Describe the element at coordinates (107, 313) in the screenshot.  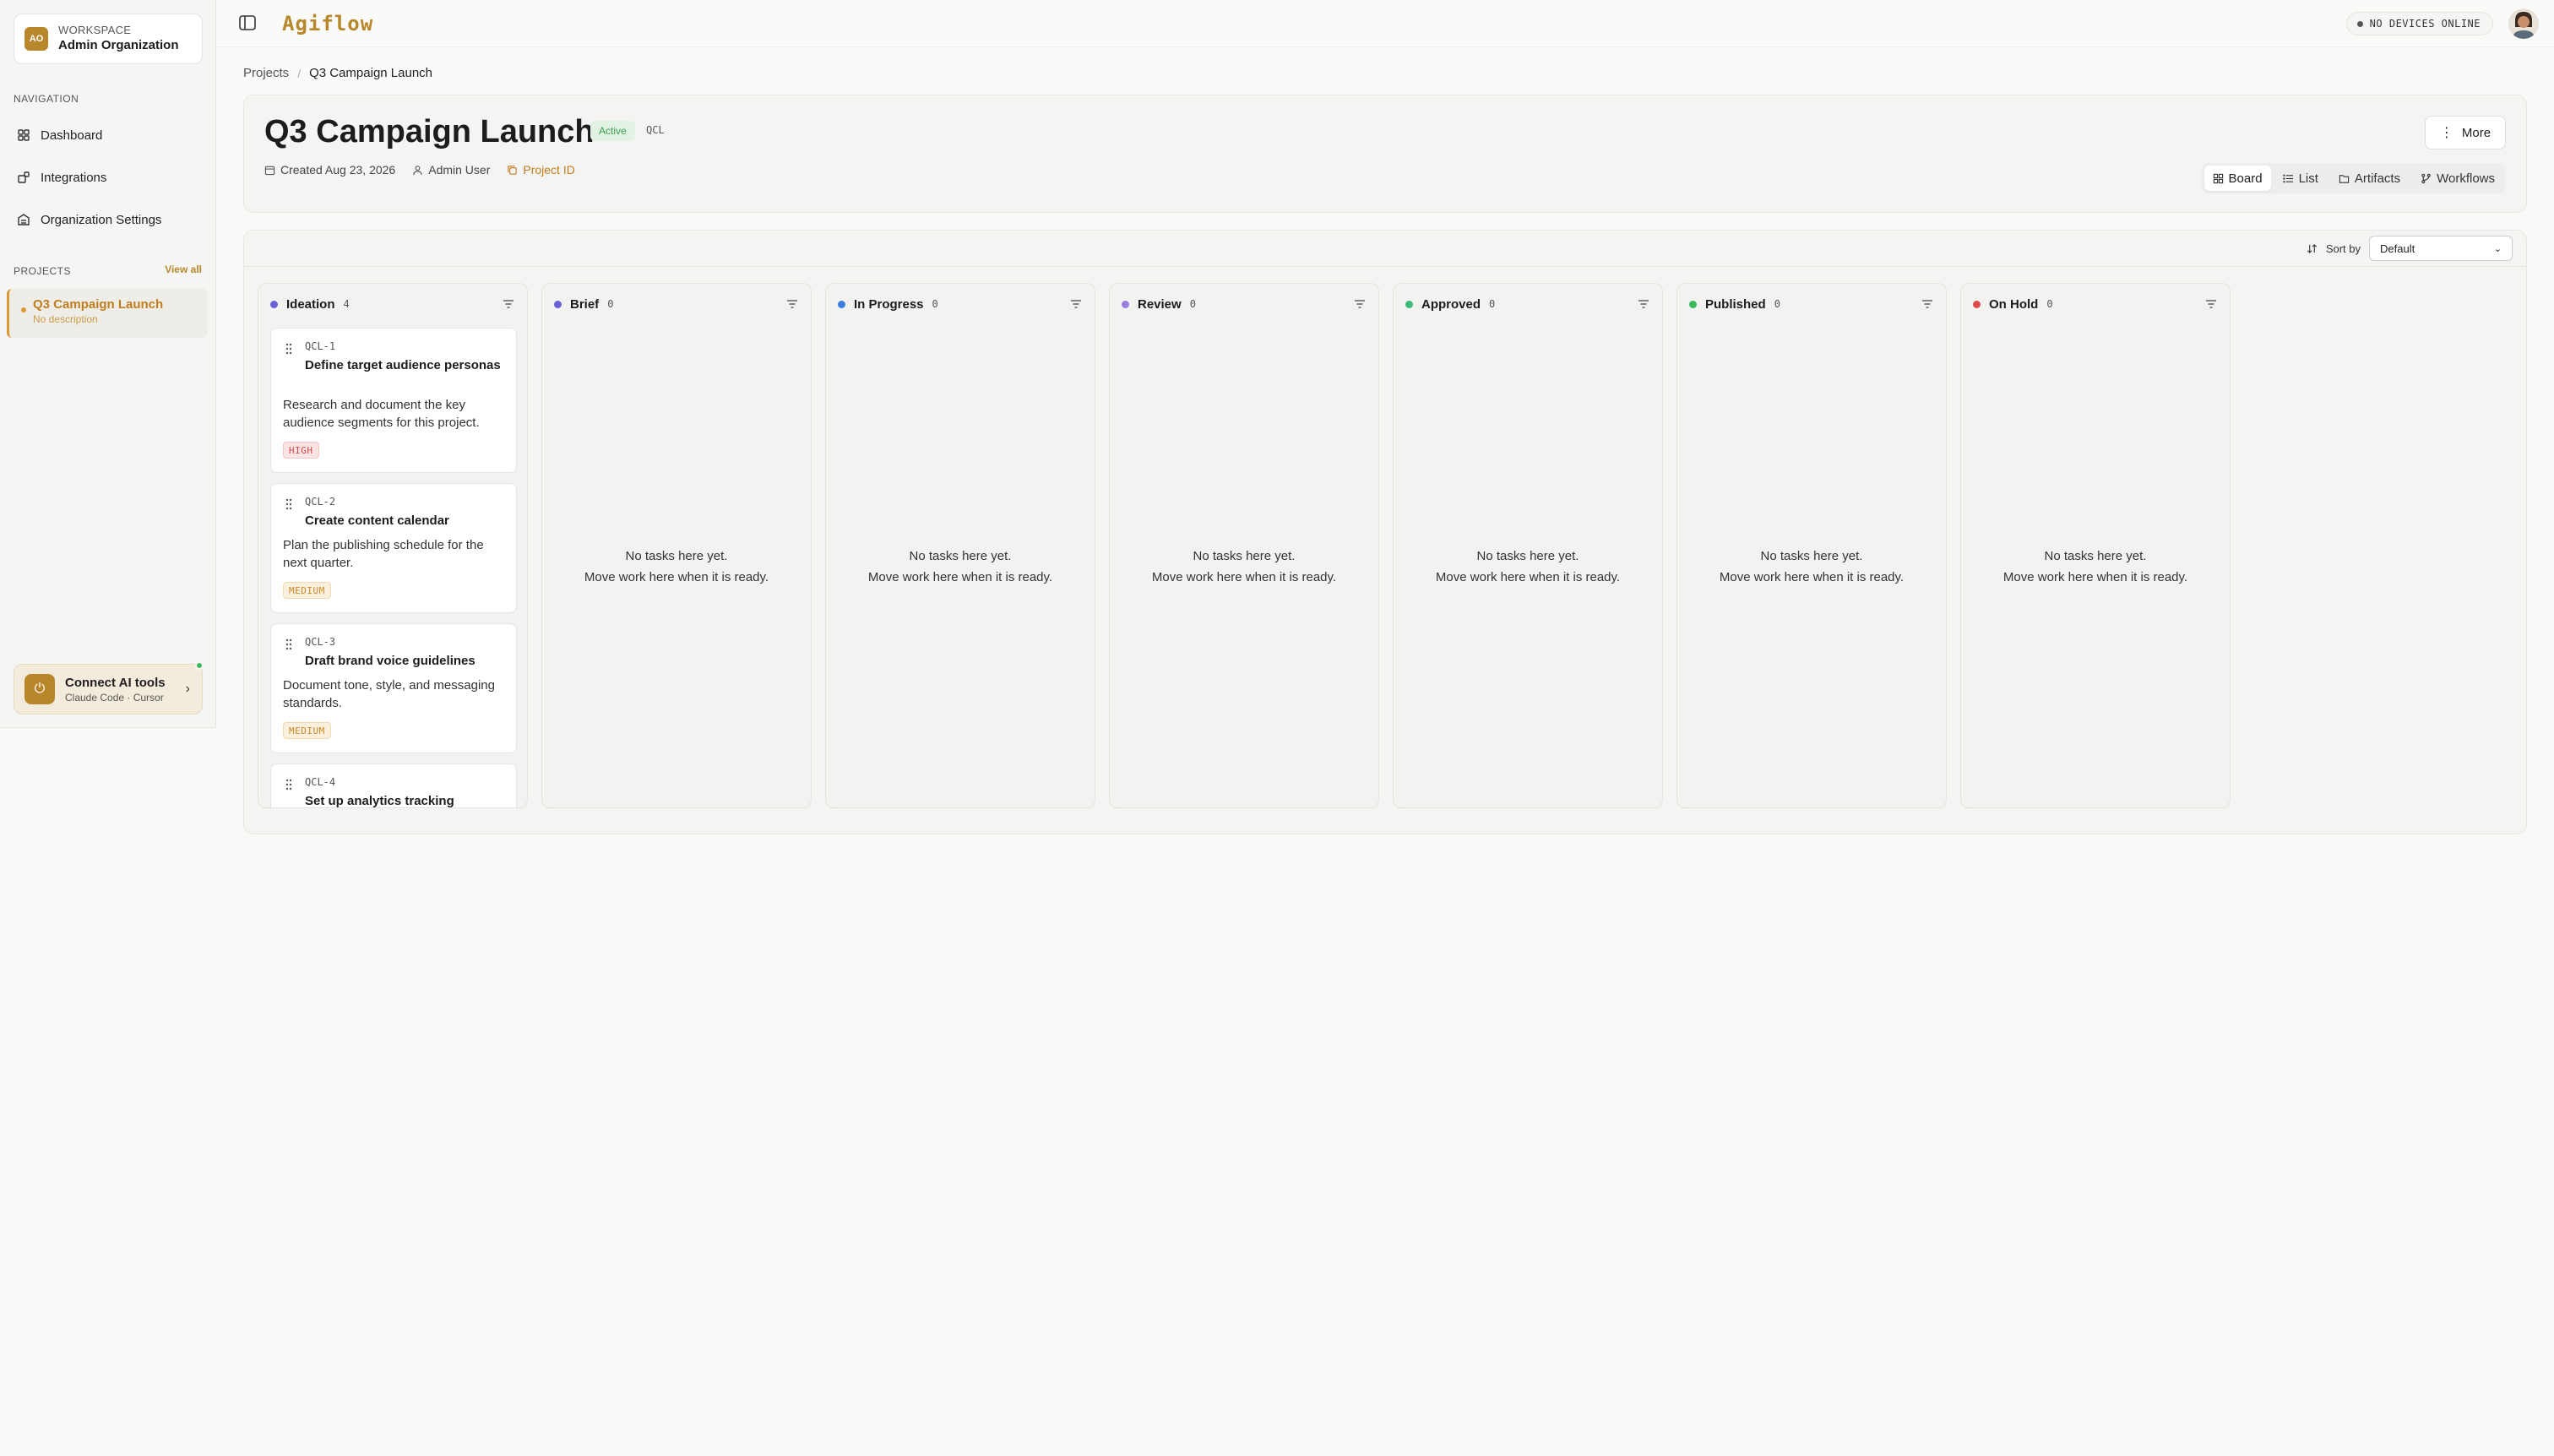
I see `sidebar-project-q3-campaign-launch: Q3 Campaign Launch No description` at that location.